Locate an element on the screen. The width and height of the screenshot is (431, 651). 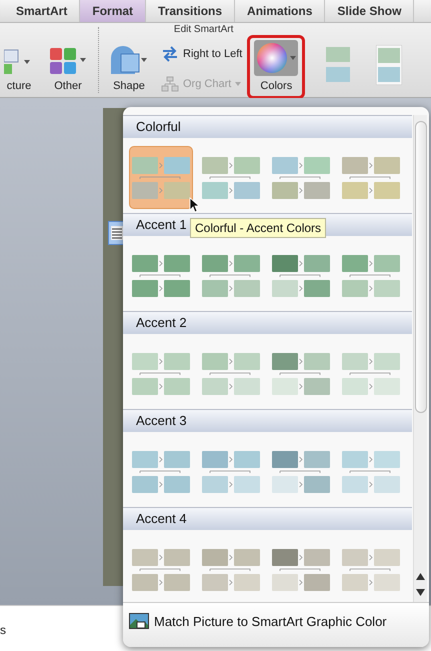
pointer-cursor-icon is located at coordinates (194, 205).